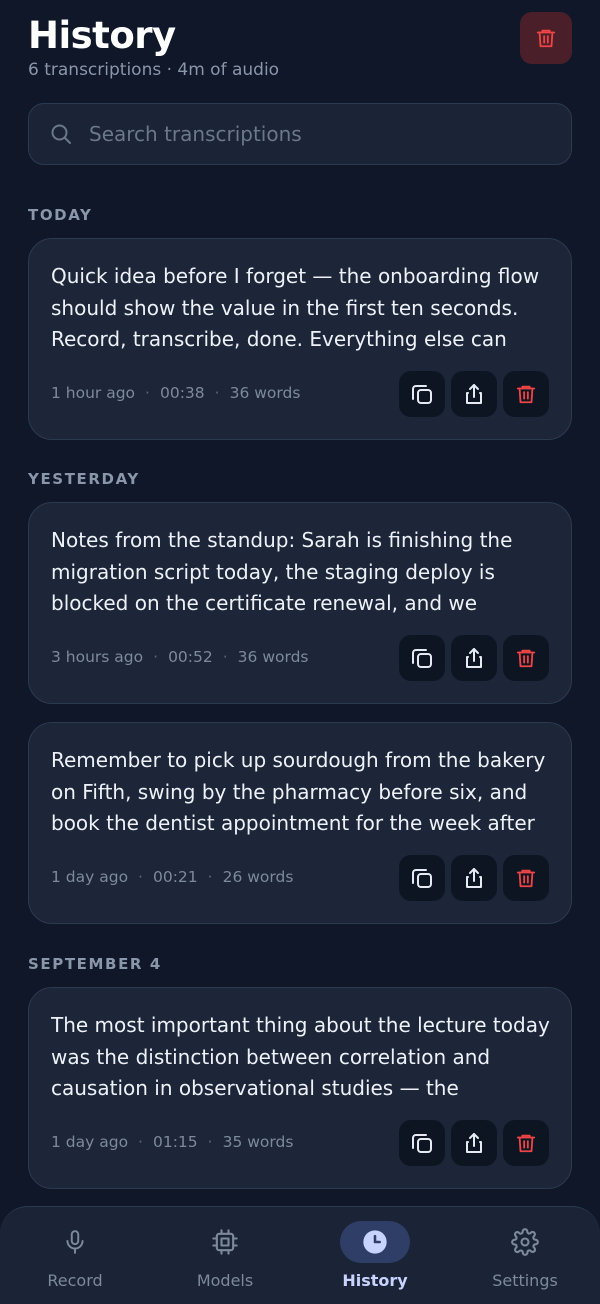  What do you see at coordinates (60, 215) in the screenshot?
I see `section-header-today: TODAY` at bounding box center [60, 215].